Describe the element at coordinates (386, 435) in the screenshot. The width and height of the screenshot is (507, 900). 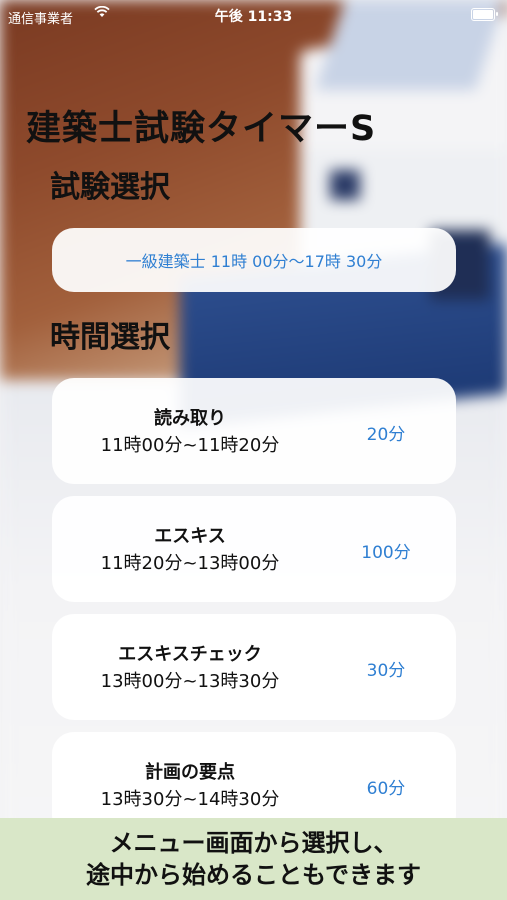
I see `time-item-duration: 20分` at that location.